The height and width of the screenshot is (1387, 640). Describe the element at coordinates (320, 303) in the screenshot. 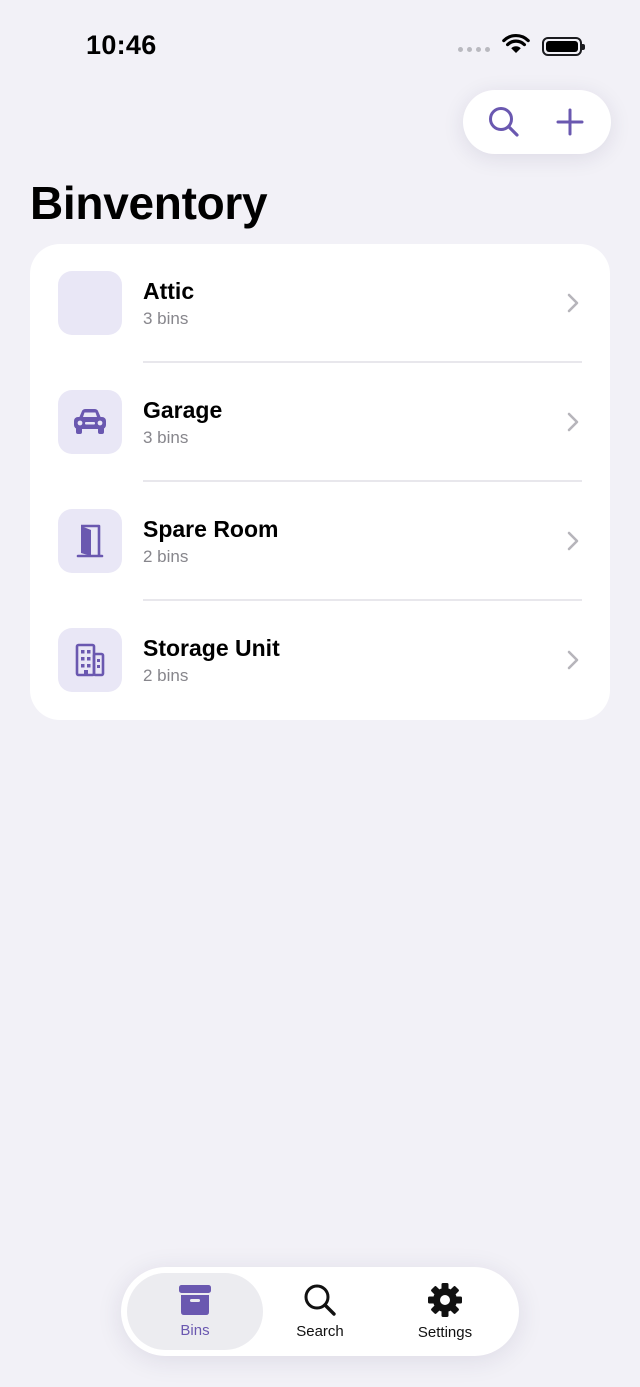

I see `list-item-attic: Attic 3 bins` at that location.